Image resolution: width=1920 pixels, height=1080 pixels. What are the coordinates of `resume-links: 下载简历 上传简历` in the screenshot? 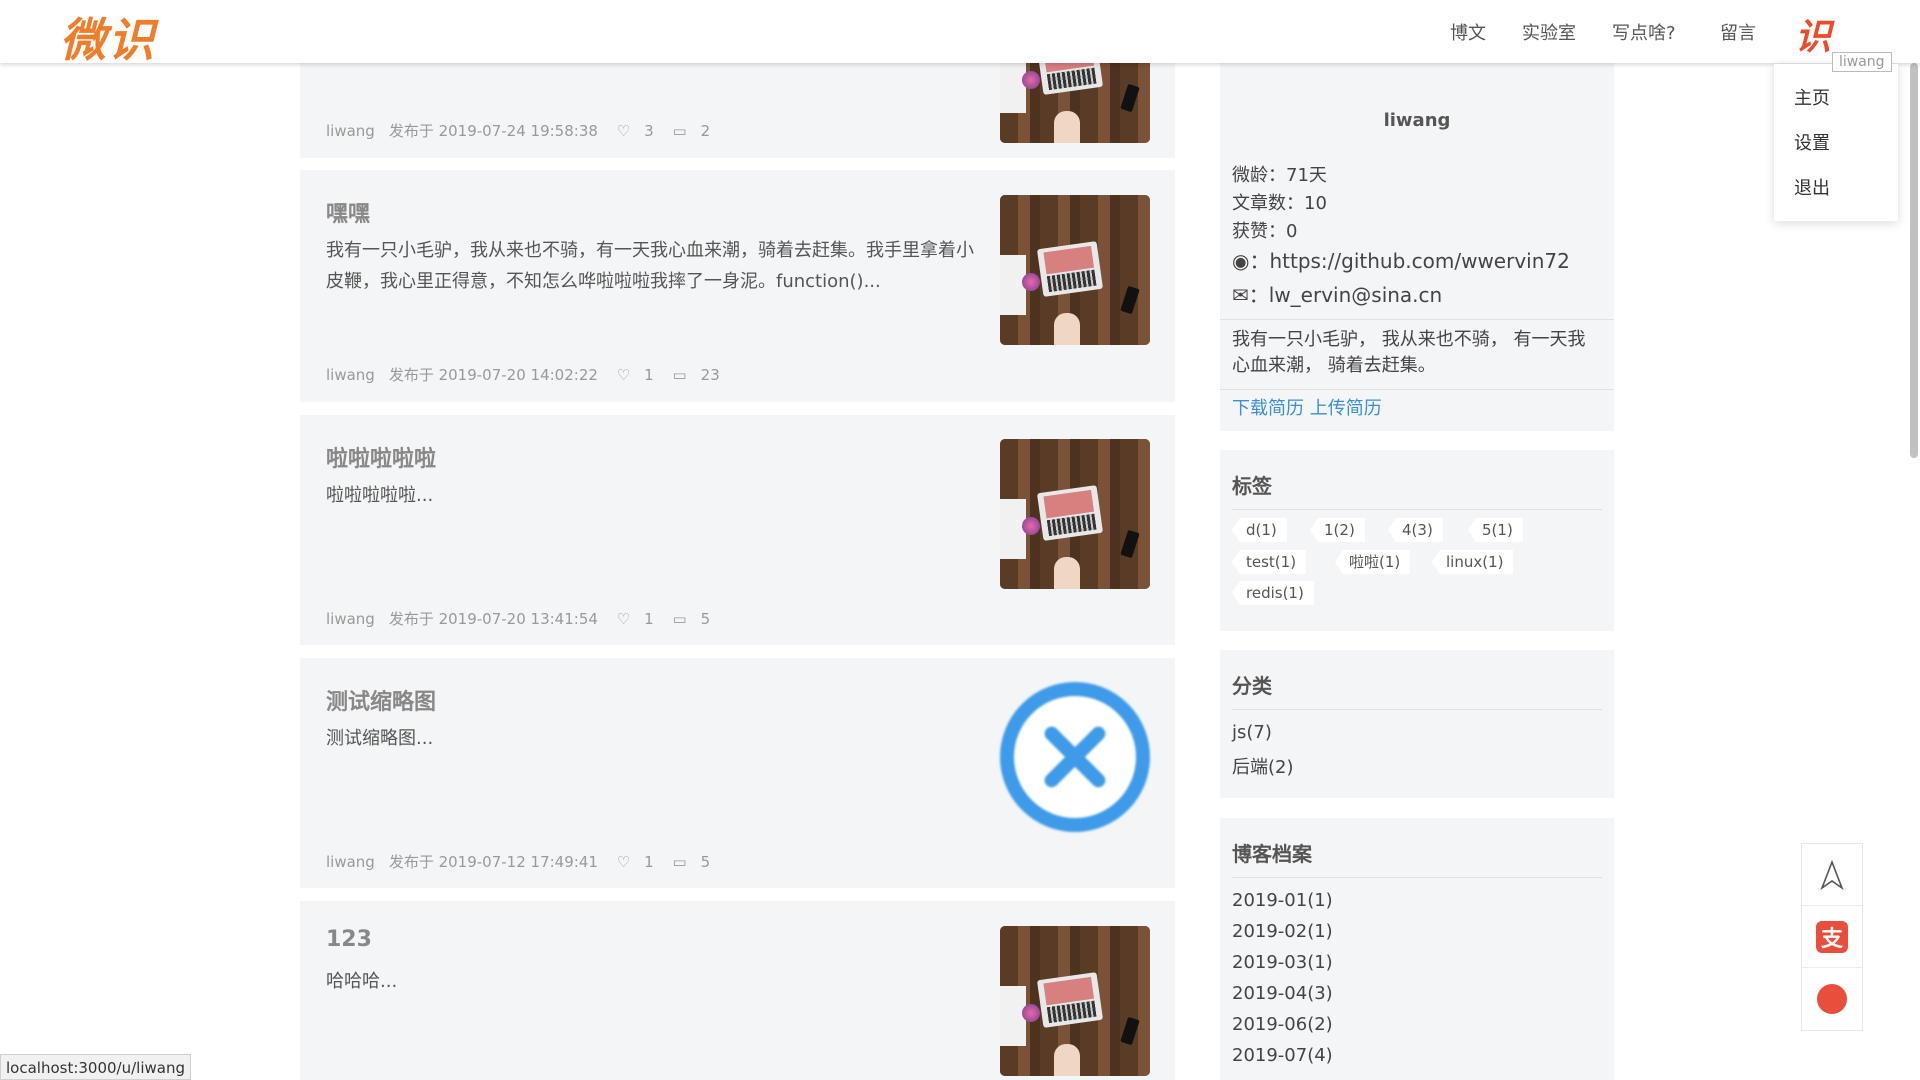 It's located at (1307, 407).